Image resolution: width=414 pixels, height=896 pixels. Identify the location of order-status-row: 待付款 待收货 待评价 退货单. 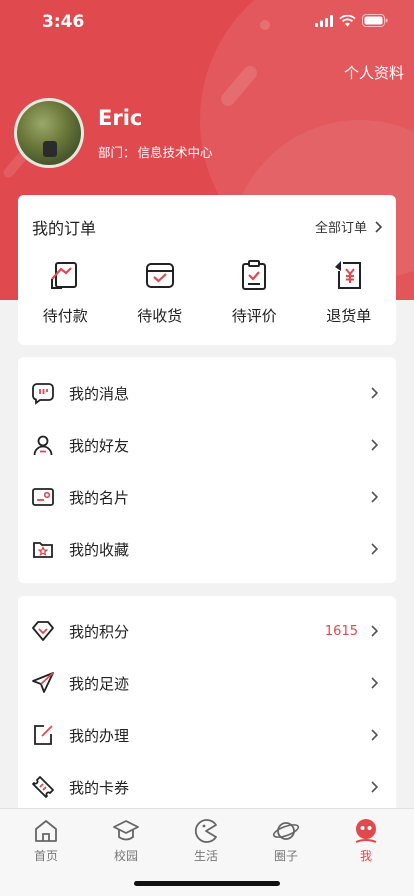
(207, 291).